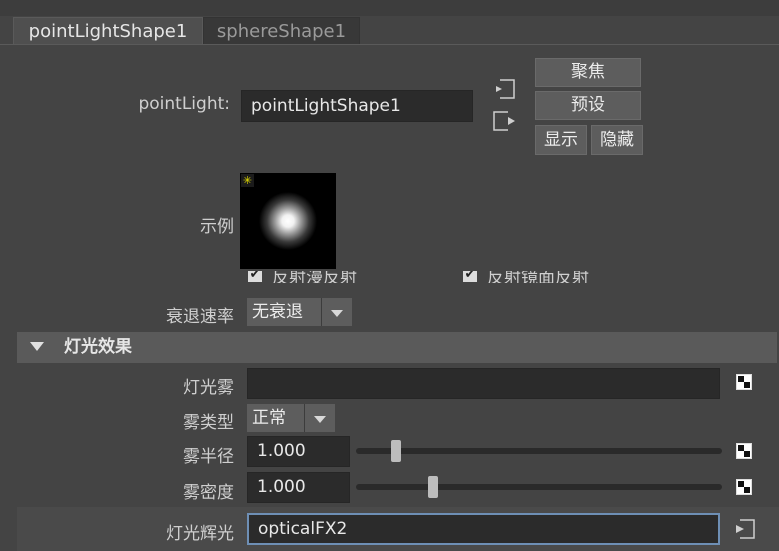 Image resolution: width=779 pixels, height=551 pixels. I want to click on input-connection-icon, so click(505, 89).